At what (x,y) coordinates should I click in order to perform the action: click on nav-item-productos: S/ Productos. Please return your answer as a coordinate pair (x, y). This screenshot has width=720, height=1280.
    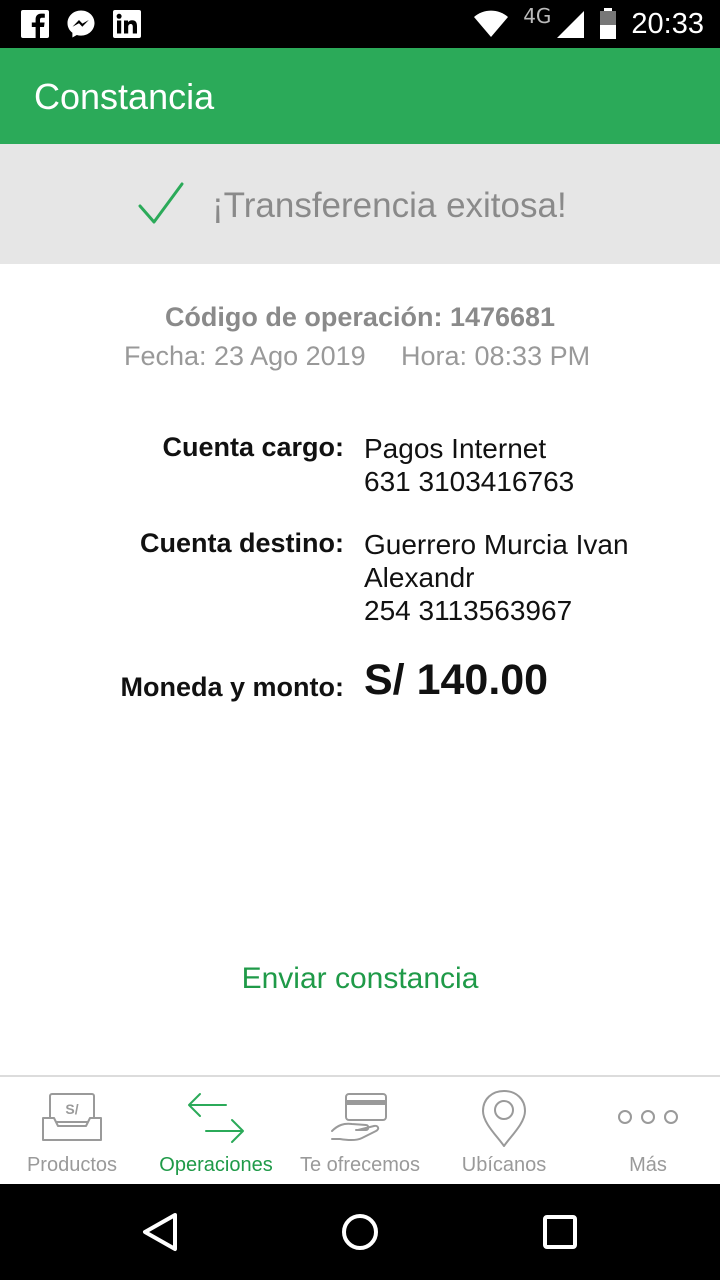
    Looking at the image, I should click on (72, 1130).